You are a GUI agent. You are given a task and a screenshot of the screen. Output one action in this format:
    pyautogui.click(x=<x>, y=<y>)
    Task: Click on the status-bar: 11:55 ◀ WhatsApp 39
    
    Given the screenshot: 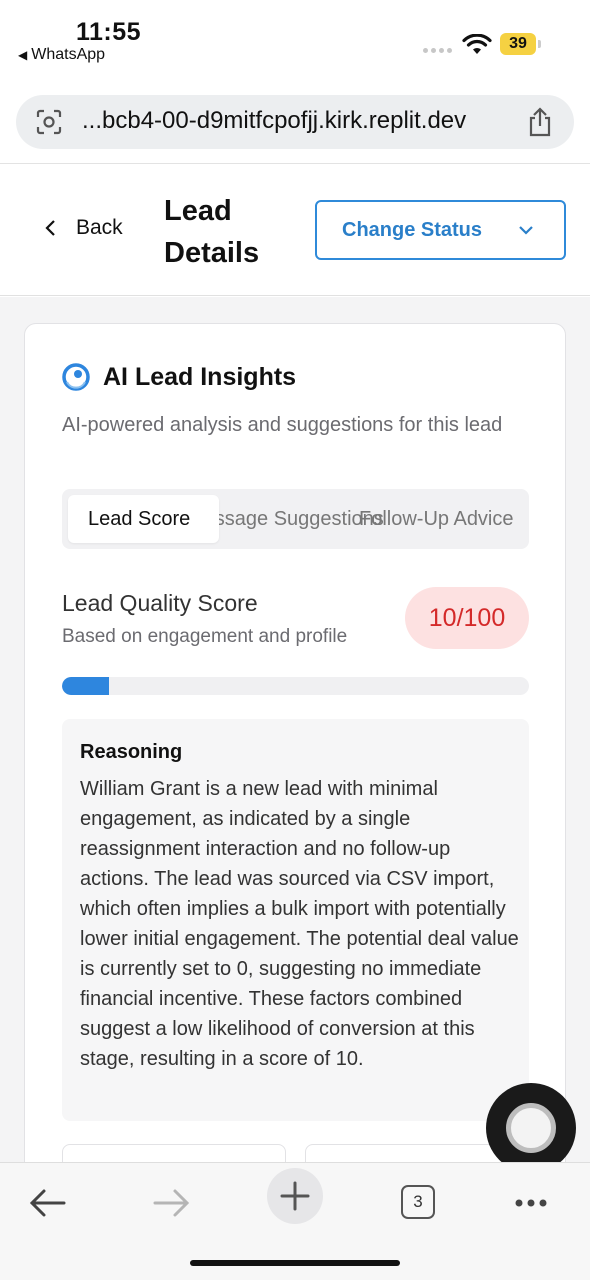 What is the action you would take?
    pyautogui.click(x=295, y=45)
    